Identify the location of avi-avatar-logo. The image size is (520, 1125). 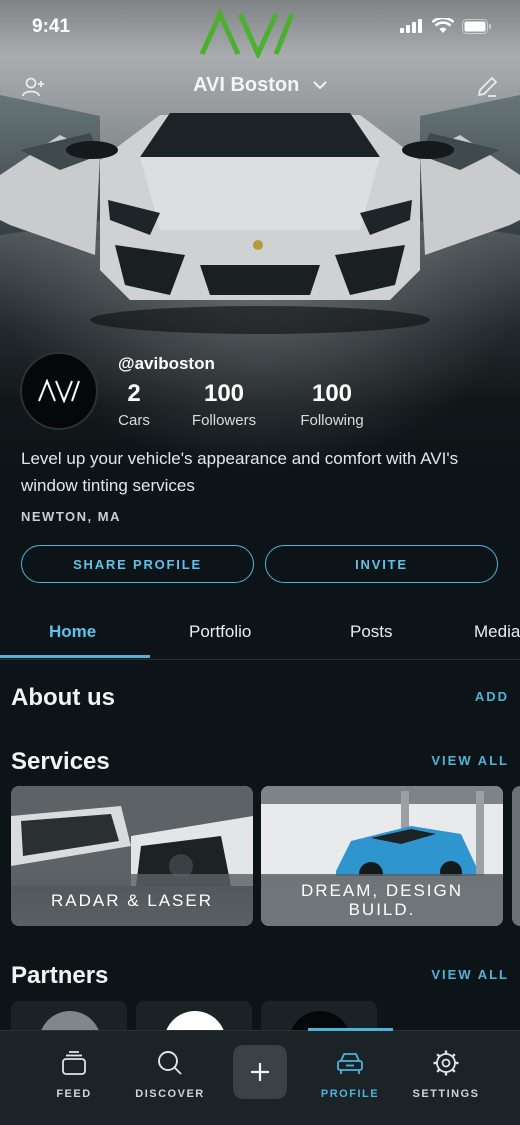
(59, 391).